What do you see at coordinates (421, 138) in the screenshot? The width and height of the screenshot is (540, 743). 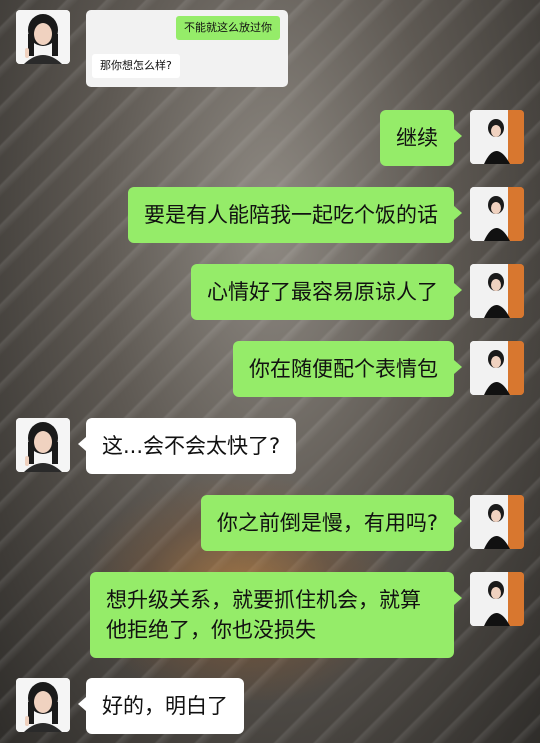 I see `message-bubble: 继续` at bounding box center [421, 138].